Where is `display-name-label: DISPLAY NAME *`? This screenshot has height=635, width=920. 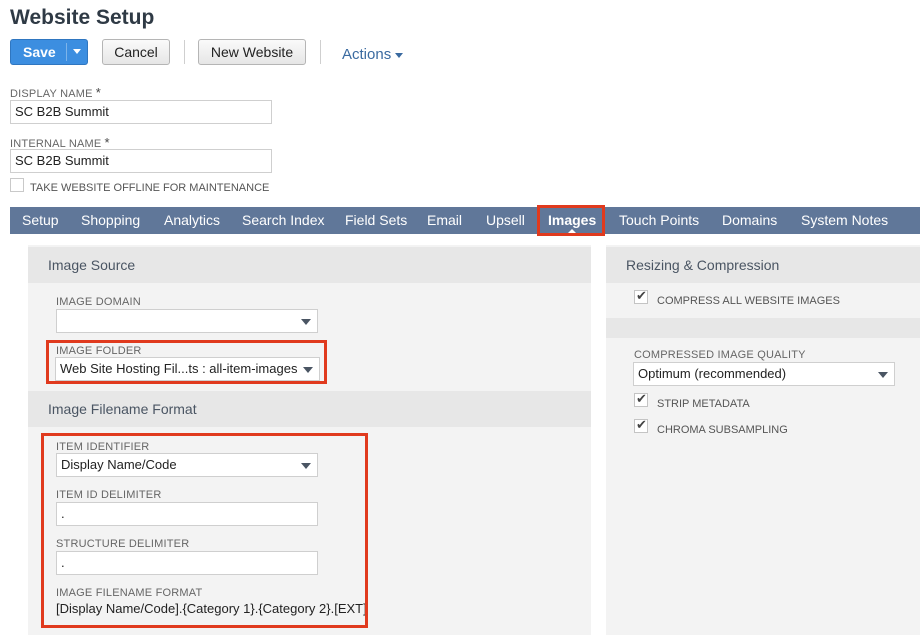 display-name-label: DISPLAY NAME * is located at coordinates (55, 92).